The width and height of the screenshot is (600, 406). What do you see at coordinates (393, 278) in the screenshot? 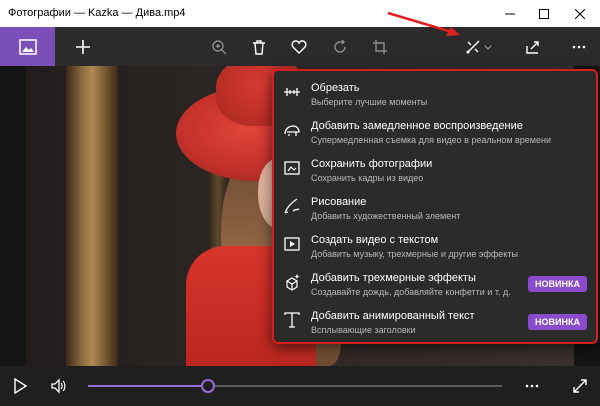
I see `menu-item-title: Добавить трехмерные эффекты` at bounding box center [393, 278].